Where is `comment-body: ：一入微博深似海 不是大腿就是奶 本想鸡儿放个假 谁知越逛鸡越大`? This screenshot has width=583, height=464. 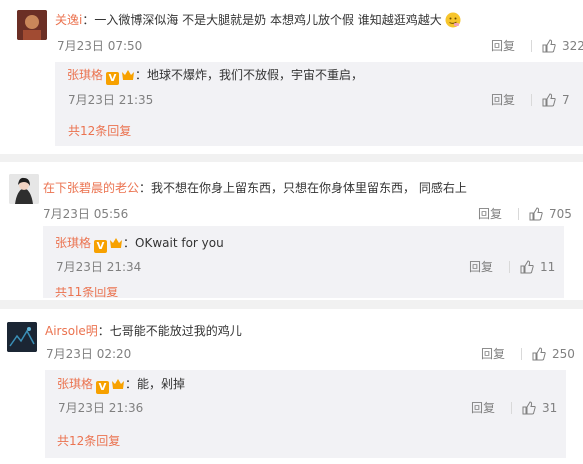
comment-body: ：一入微博深似海 不是大腿就是奶 本想鸡儿放个假 谁知越逛鸡越大 is located at coordinates (262, 20).